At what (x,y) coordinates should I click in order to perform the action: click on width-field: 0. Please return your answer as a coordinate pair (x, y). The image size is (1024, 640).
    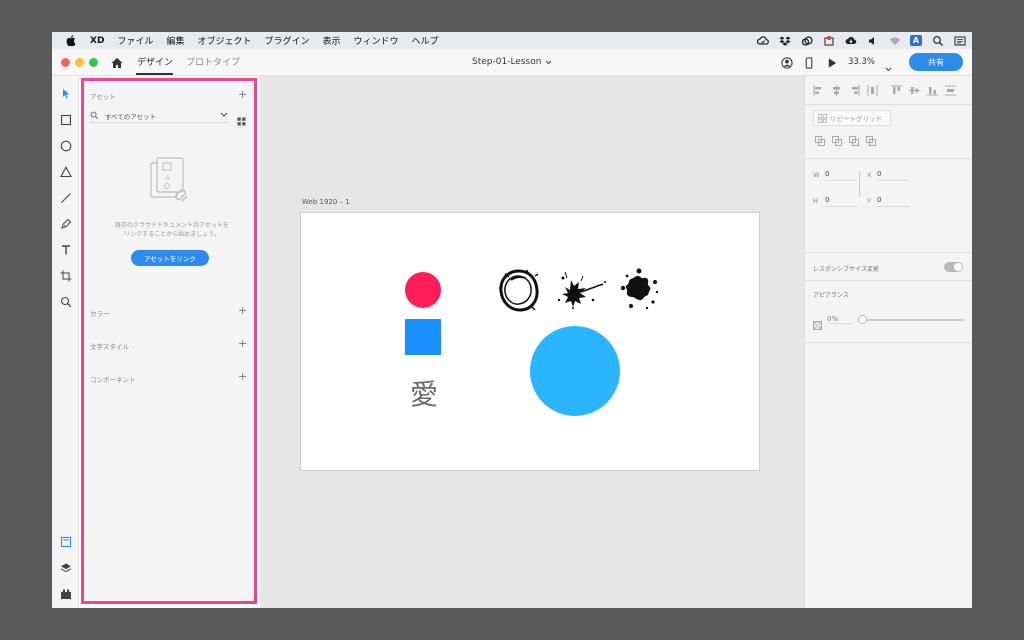
    Looking at the image, I should click on (841, 175).